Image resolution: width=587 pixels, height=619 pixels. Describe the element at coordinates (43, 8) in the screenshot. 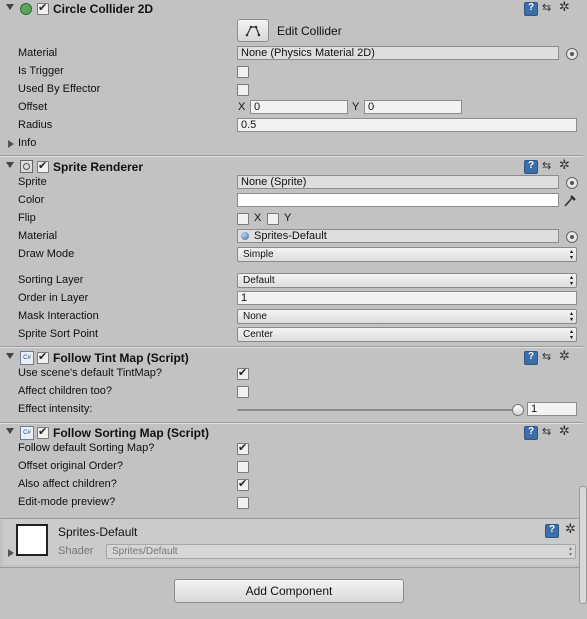

I see `circle-collider-enabled-checkbox` at that location.